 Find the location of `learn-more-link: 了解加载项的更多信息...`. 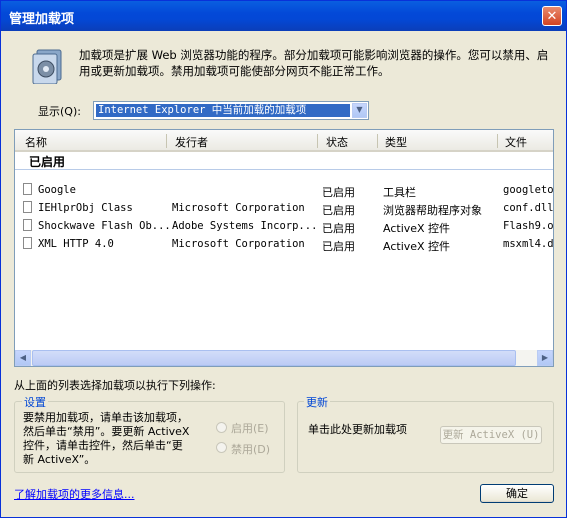

learn-more-link: 了解加载项的更多信息... is located at coordinates (74, 494).